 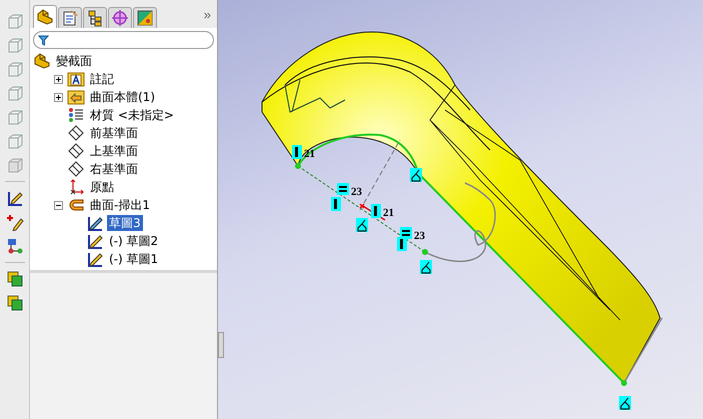 What do you see at coordinates (133, 241) in the screenshot?
I see `tree-item: (-) 草圖2` at bounding box center [133, 241].